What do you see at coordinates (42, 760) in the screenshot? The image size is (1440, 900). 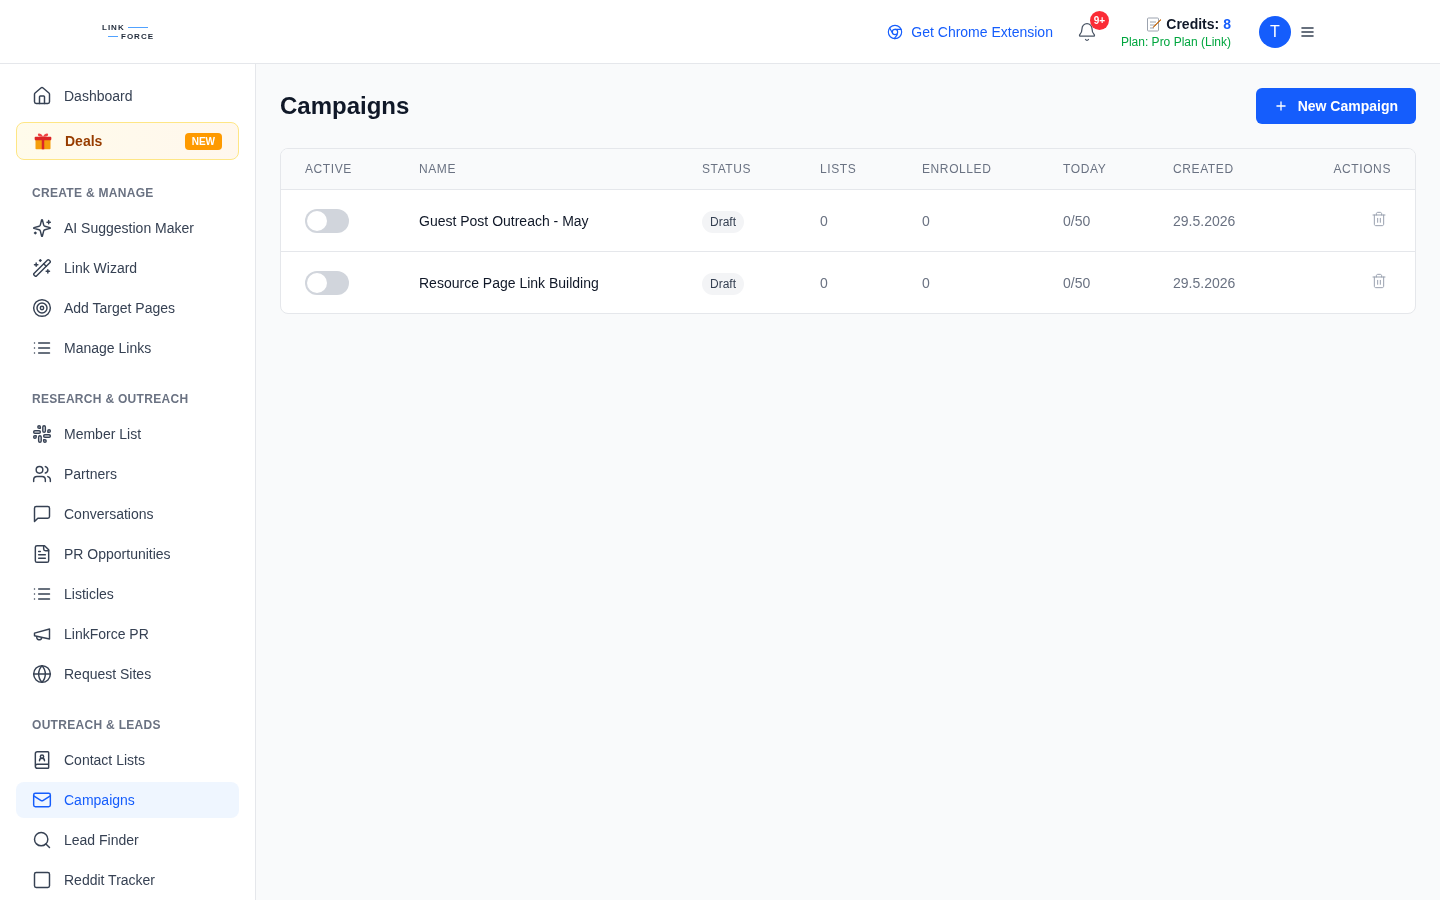 I see `contact-book-icon` at bounding box center [42, 760].